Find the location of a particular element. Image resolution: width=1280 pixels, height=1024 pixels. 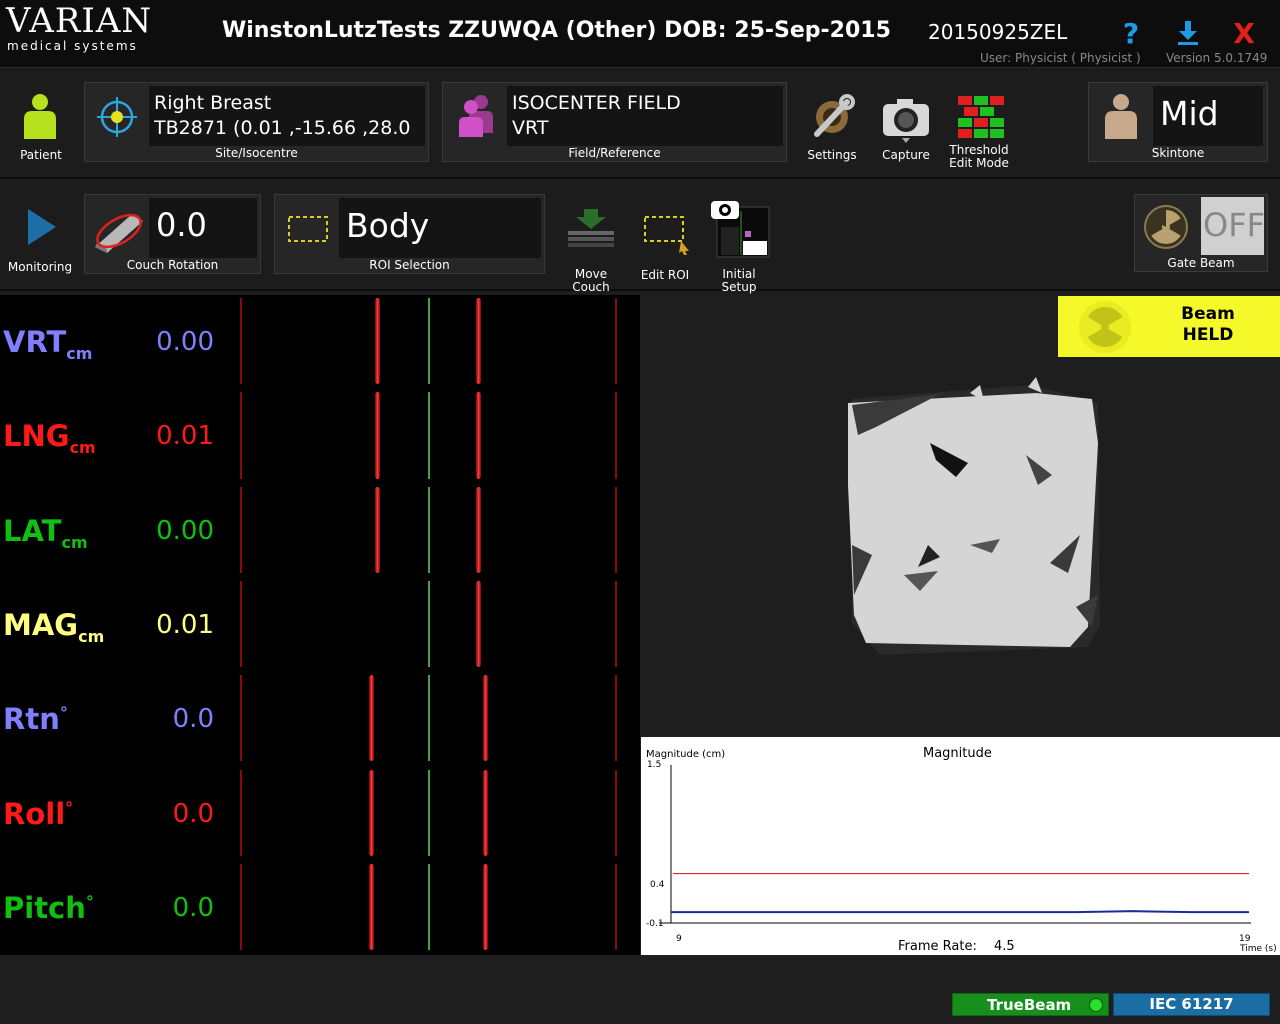

patient-id: 20150925ZEL is located at coordinates (998, 32).